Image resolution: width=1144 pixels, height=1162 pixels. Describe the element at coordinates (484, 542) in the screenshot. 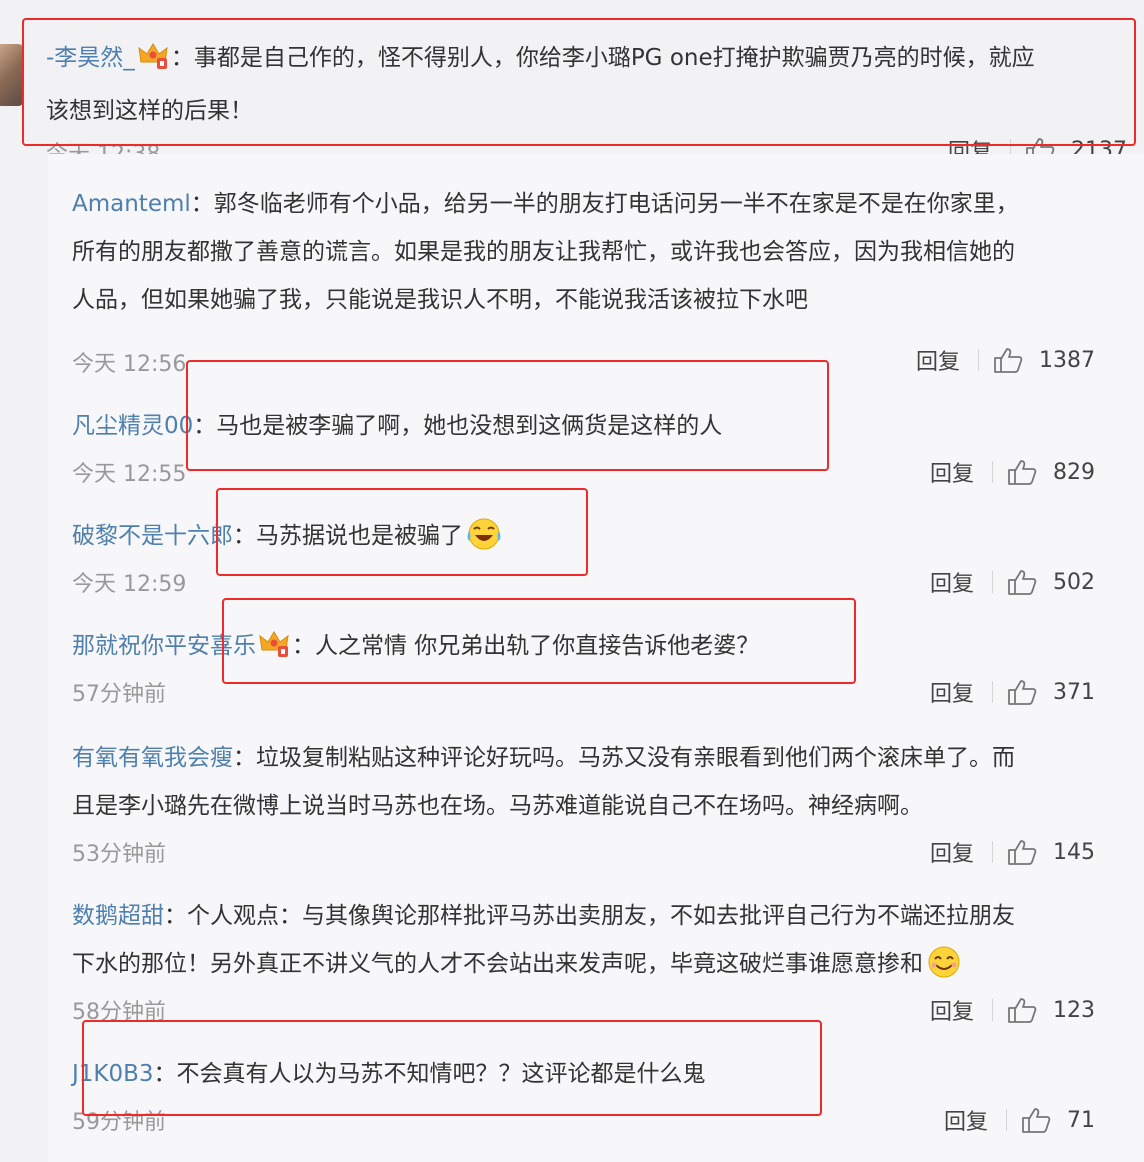

I see `laughing-crying-emoji-icon` at that location.